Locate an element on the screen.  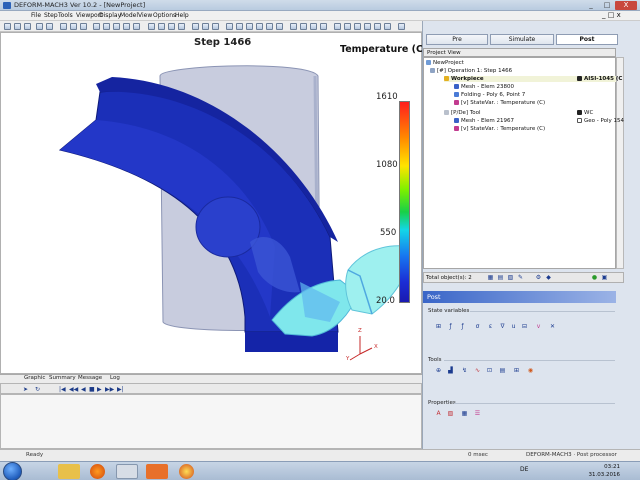
section-icon is located at coordinates (215, 26).